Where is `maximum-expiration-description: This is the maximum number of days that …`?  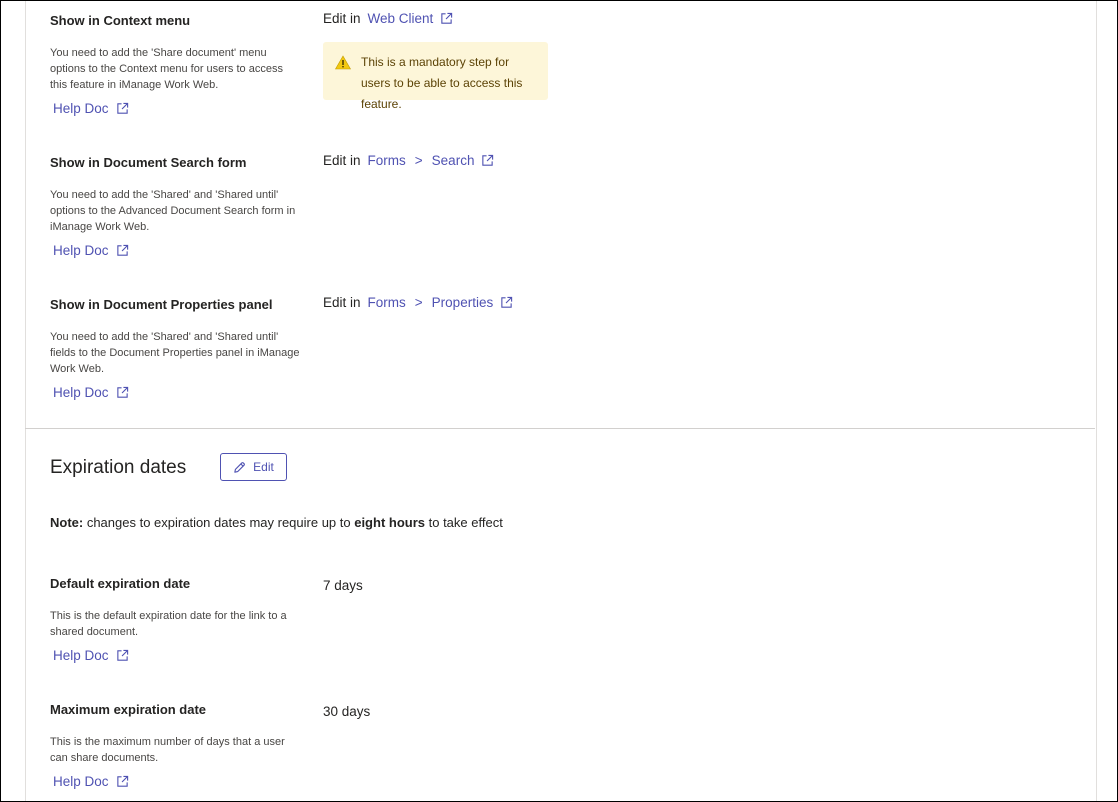
maximum-expiration-description: This is the maximum number of days that … is located at coordinates (167, 750).